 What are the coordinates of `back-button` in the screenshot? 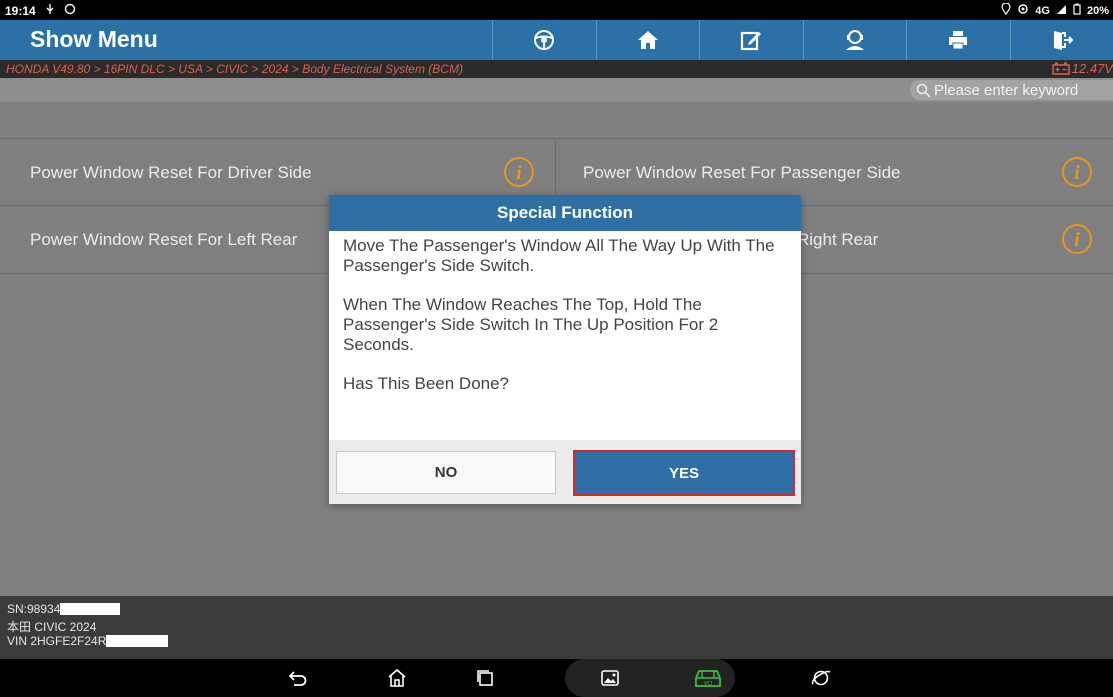 It's located at (298, 678).